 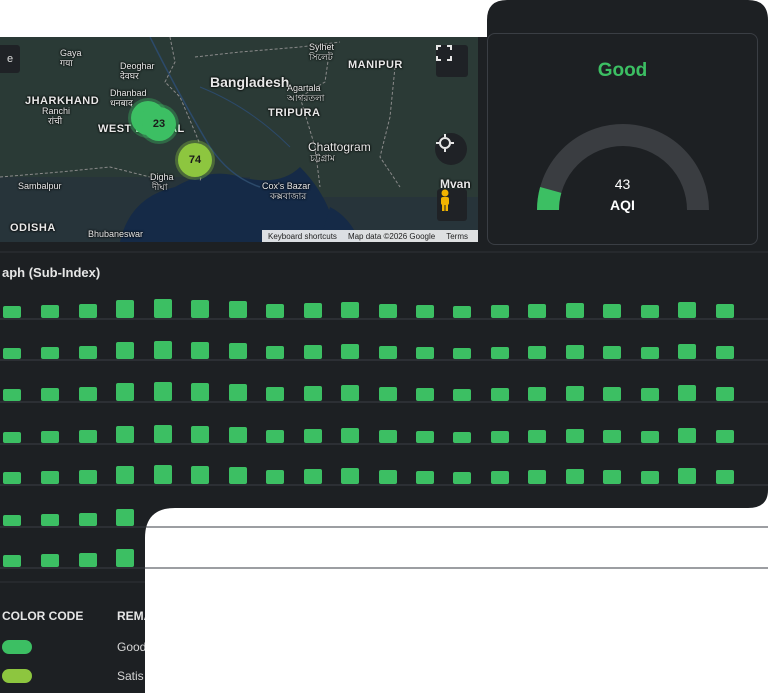 What do you see at coordinates (43, 616) in the screenshot?
I see `legend-header-color-code: COLOR CODE` at bounding box center [43, 616].